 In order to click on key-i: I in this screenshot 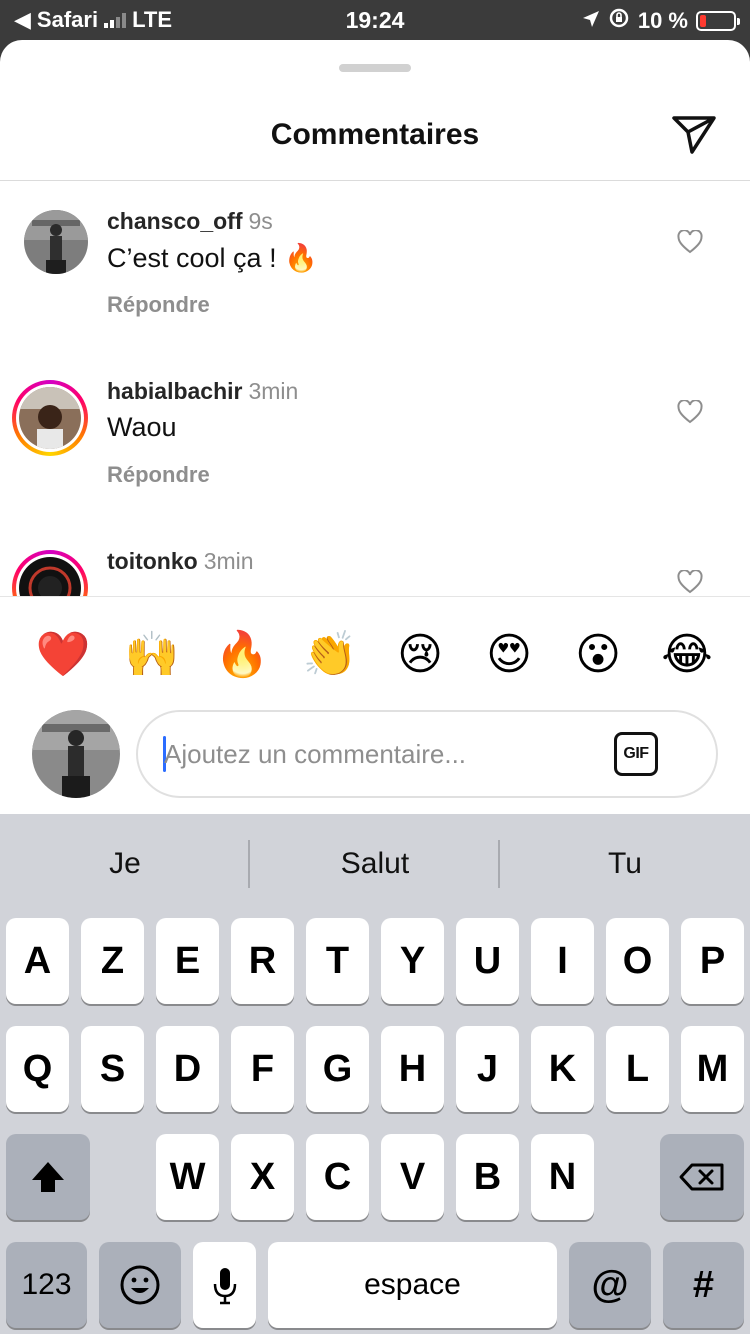, I will do `click(562, 961)`.